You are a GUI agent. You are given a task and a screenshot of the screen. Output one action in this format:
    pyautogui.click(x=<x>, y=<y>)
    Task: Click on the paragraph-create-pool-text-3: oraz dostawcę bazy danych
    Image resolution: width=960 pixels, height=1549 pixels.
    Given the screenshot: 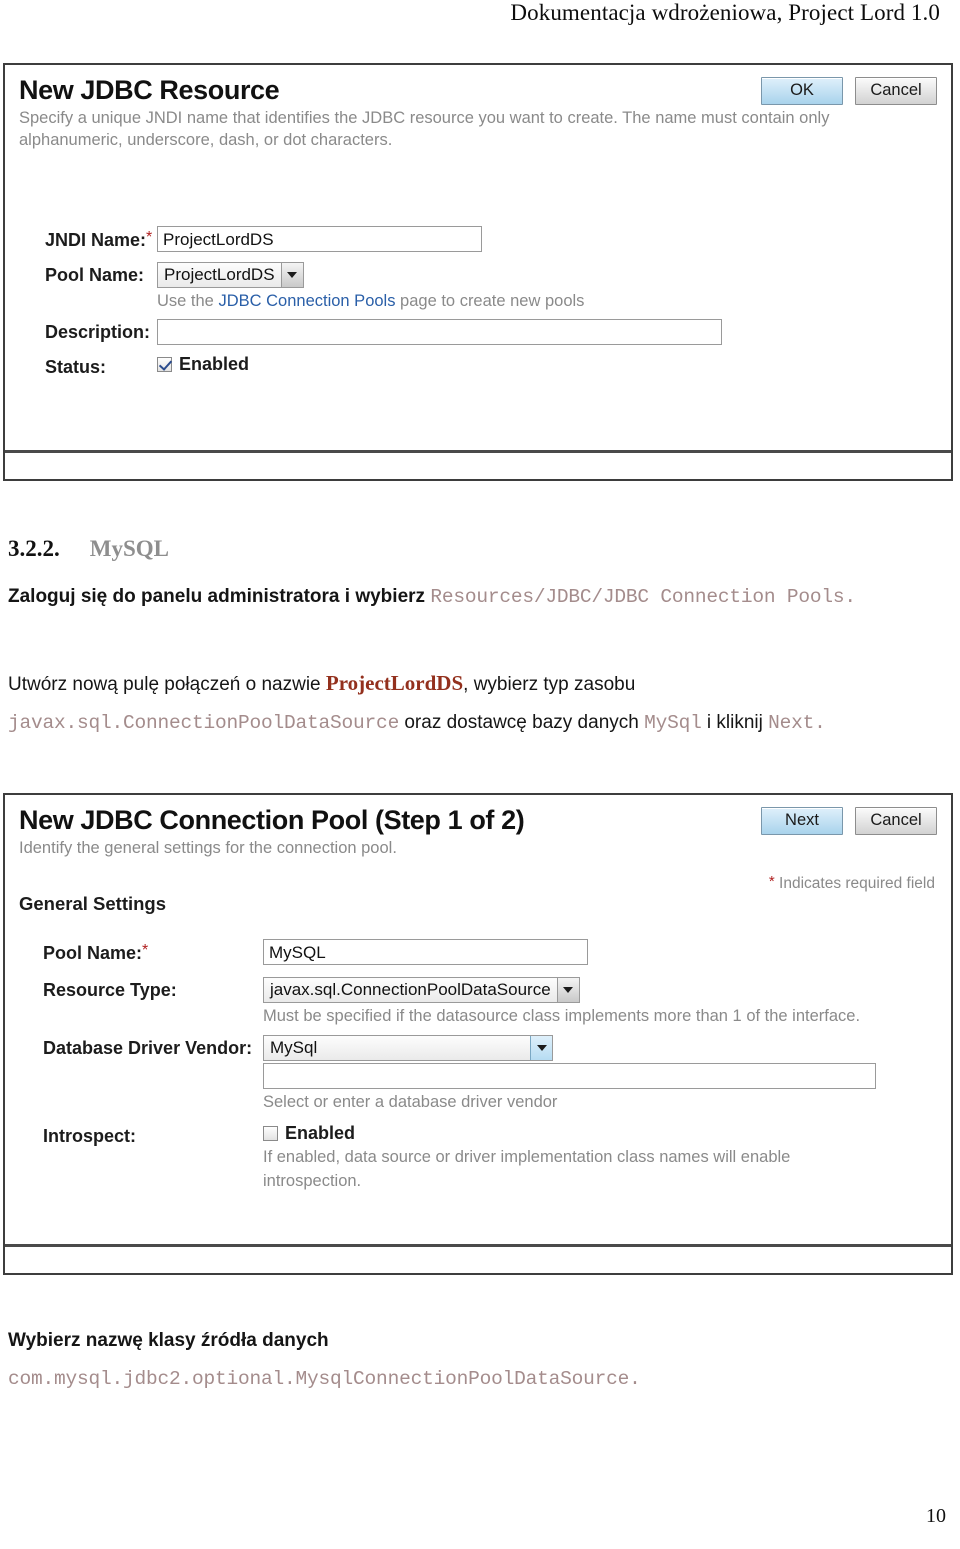 What is the action you would take?
    pyautogui.click(x=522, y=722)
    